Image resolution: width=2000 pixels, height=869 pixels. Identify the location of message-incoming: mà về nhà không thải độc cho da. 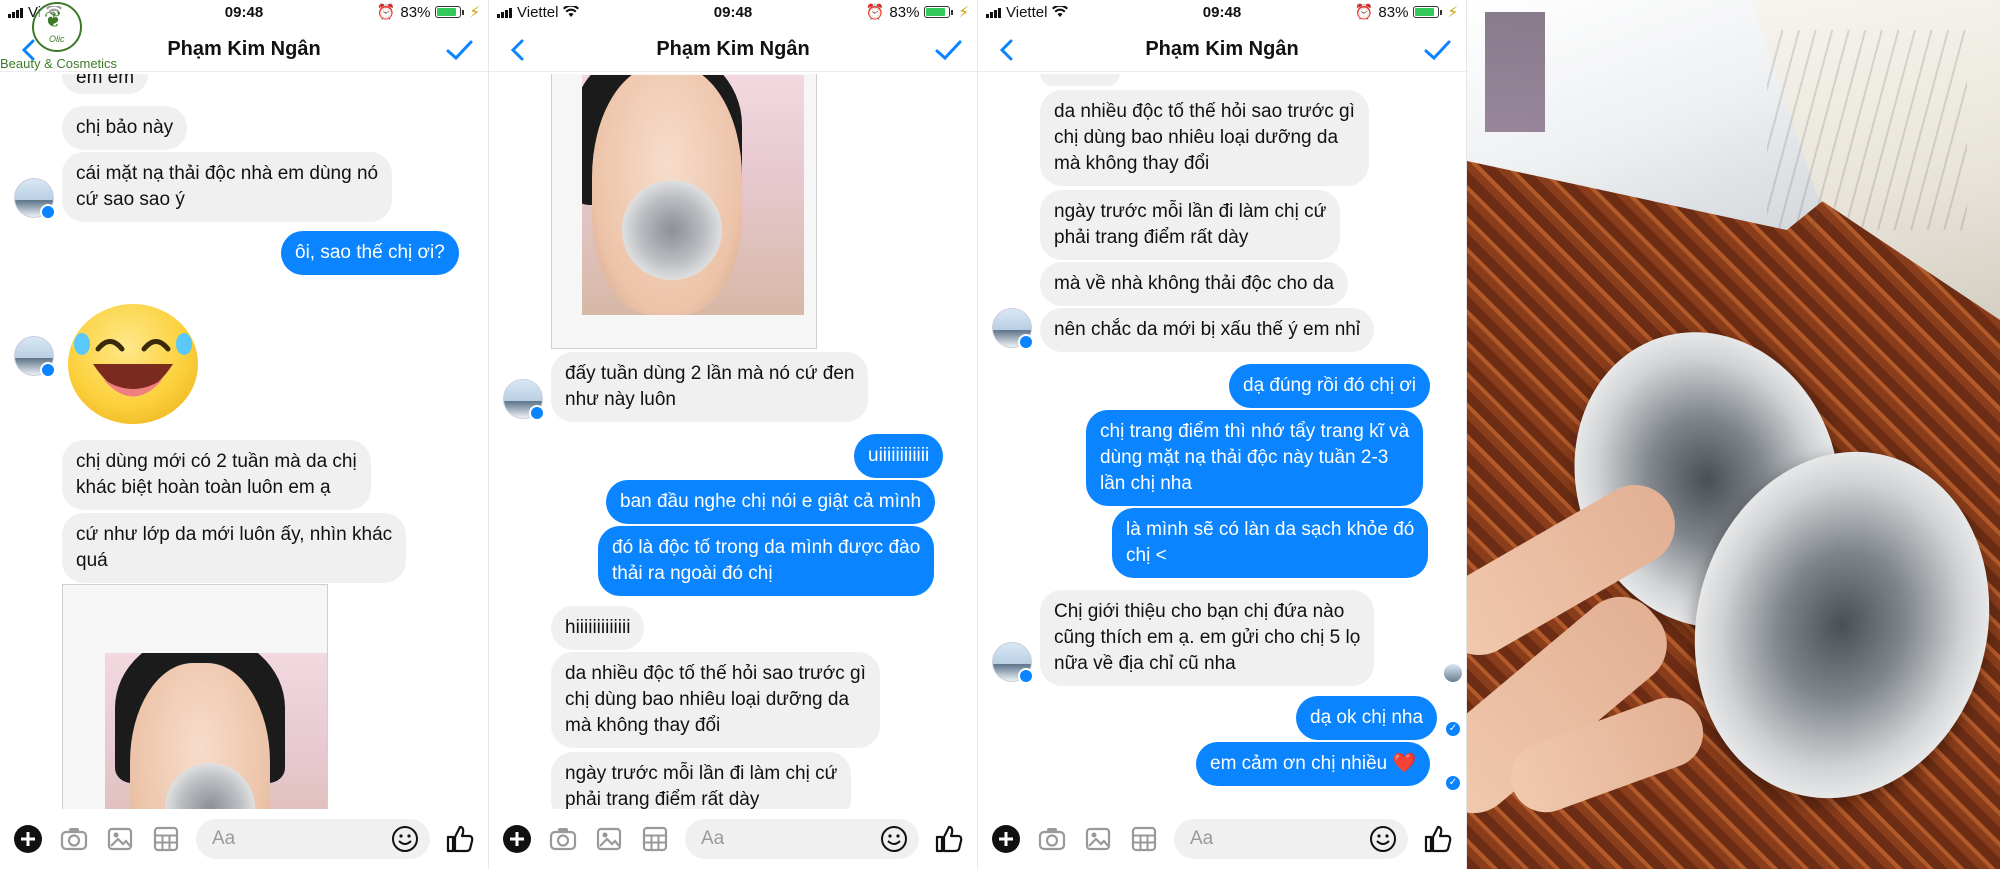
(1194, 284).